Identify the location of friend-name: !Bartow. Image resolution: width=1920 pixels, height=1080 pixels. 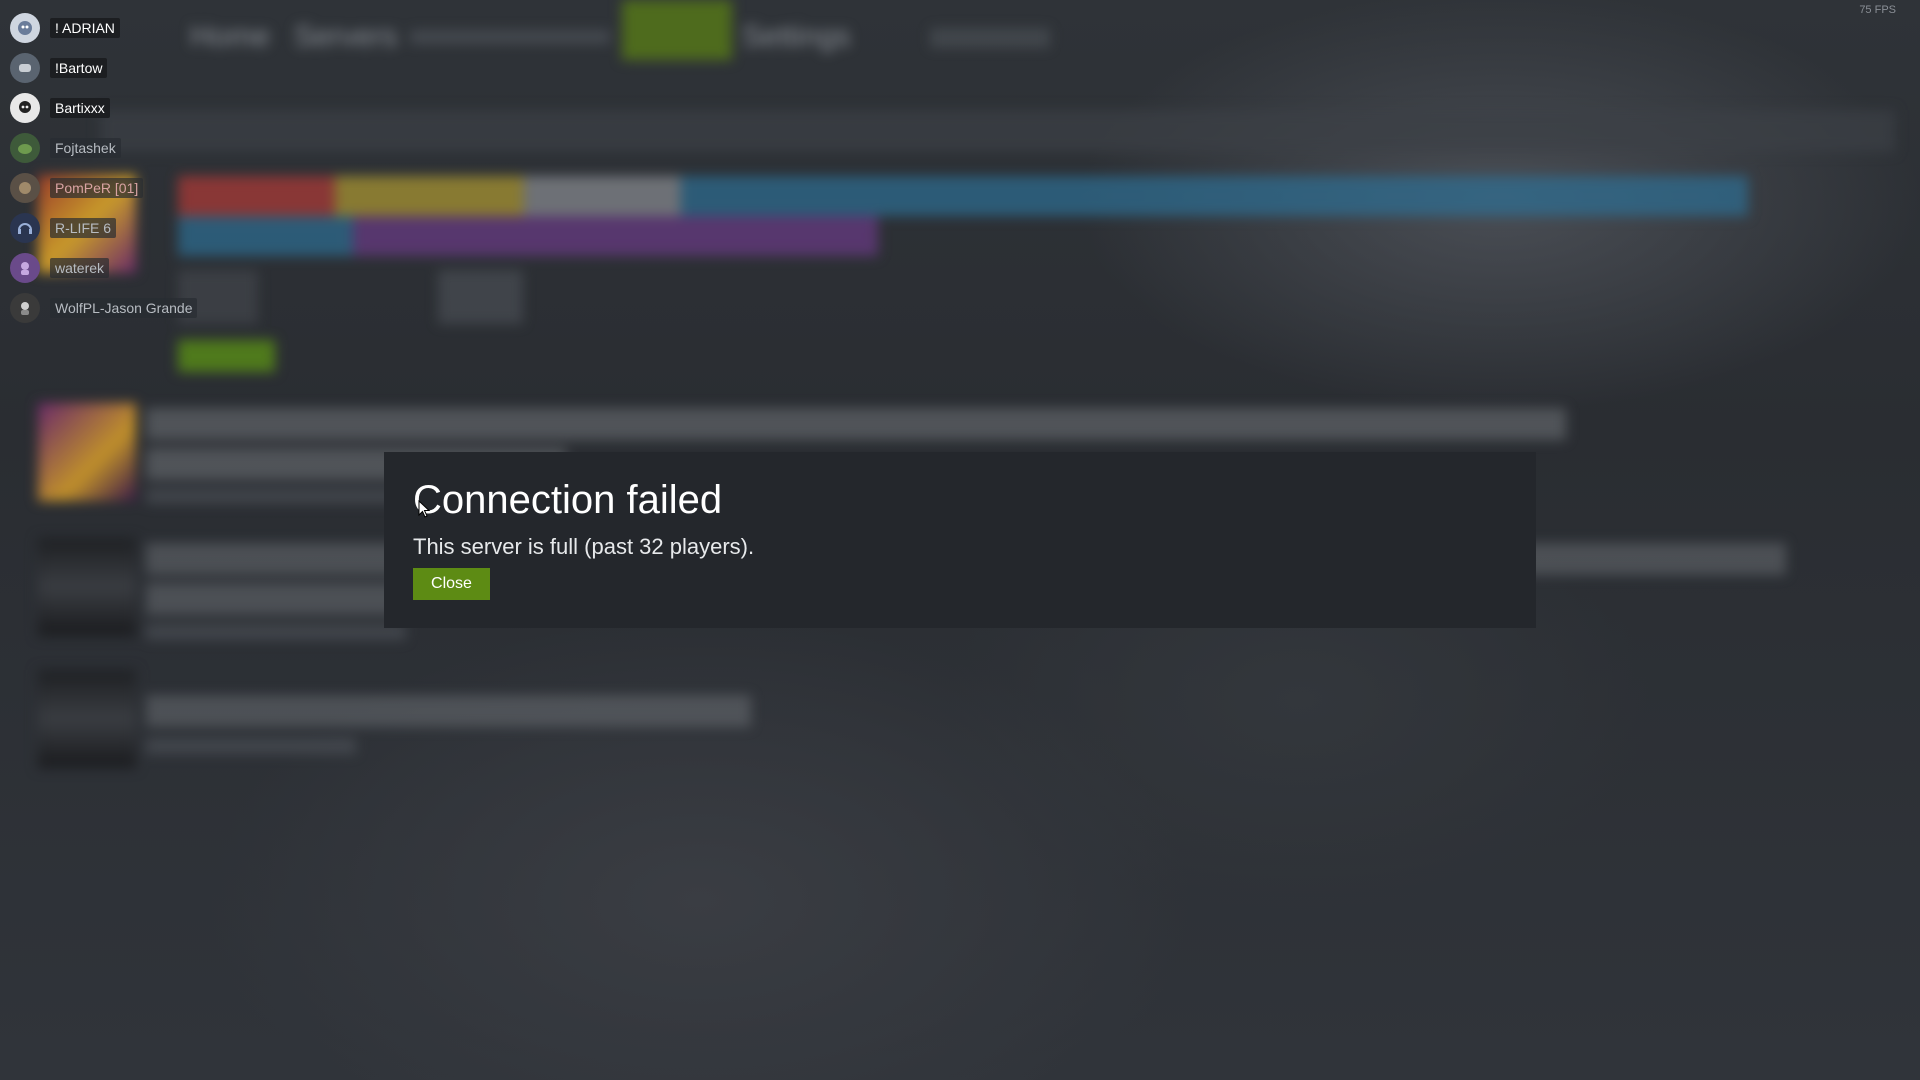
(79, 68).